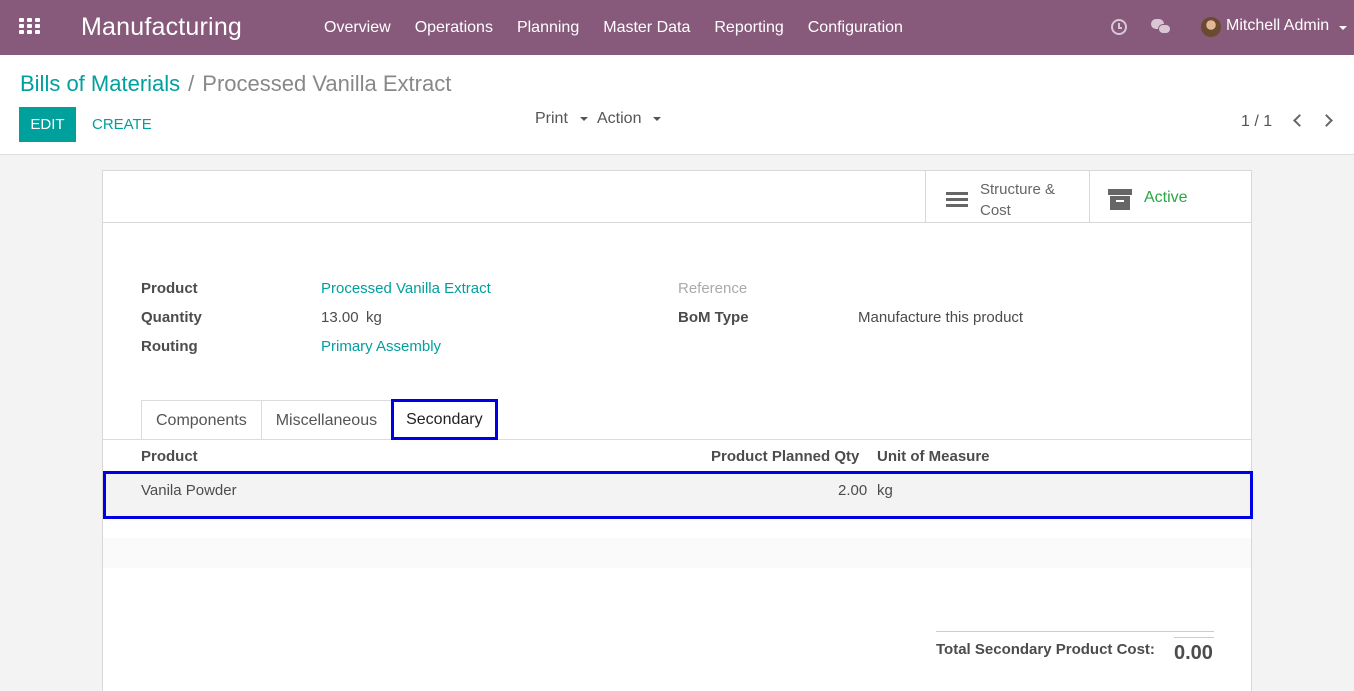 Image resolution: width=1354 pixels, height=691 pixels. I want to click on user-caret-icon, so click(1343, 28).